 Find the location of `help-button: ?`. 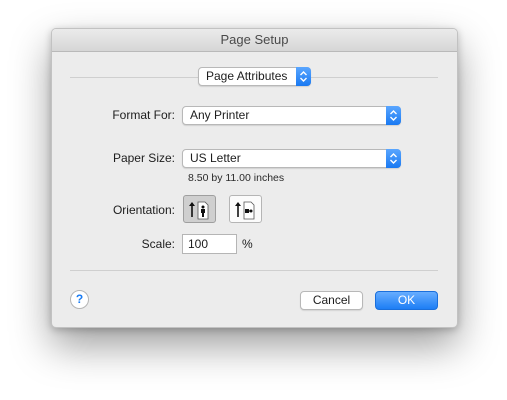

help-button: ? is located at coordinates (79, 299).